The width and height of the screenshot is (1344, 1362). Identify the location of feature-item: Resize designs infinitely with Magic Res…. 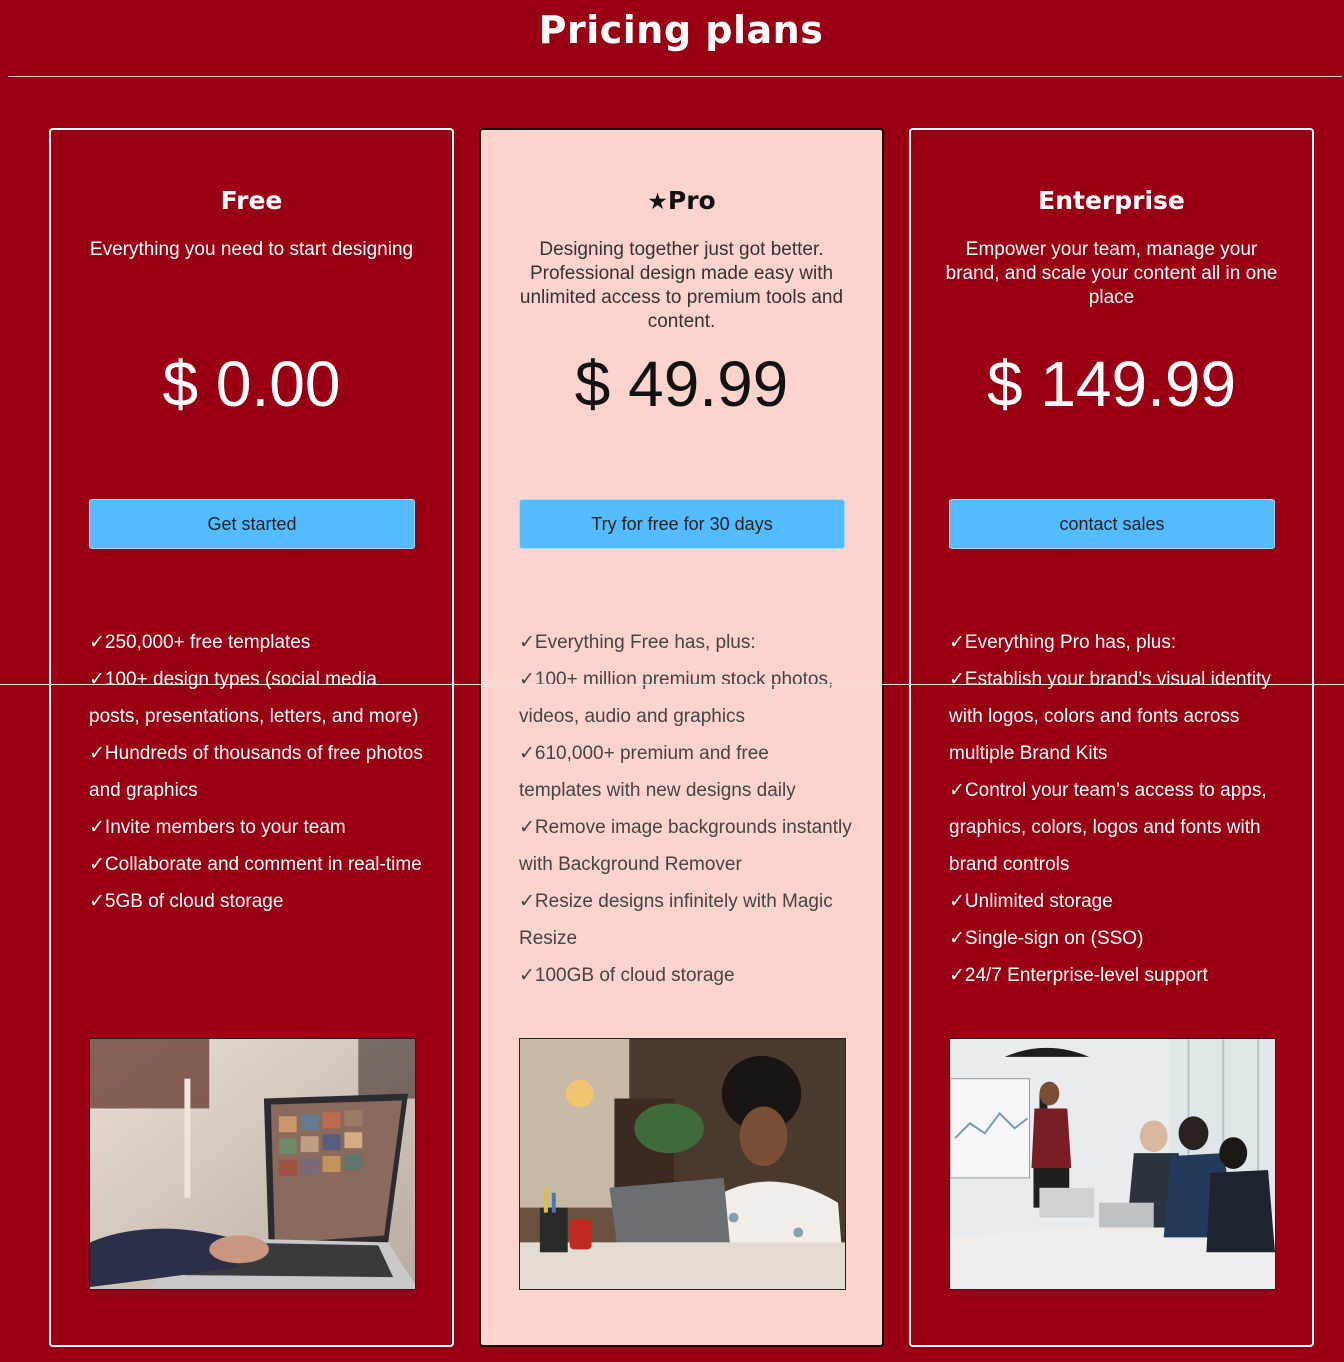
(686, 920).